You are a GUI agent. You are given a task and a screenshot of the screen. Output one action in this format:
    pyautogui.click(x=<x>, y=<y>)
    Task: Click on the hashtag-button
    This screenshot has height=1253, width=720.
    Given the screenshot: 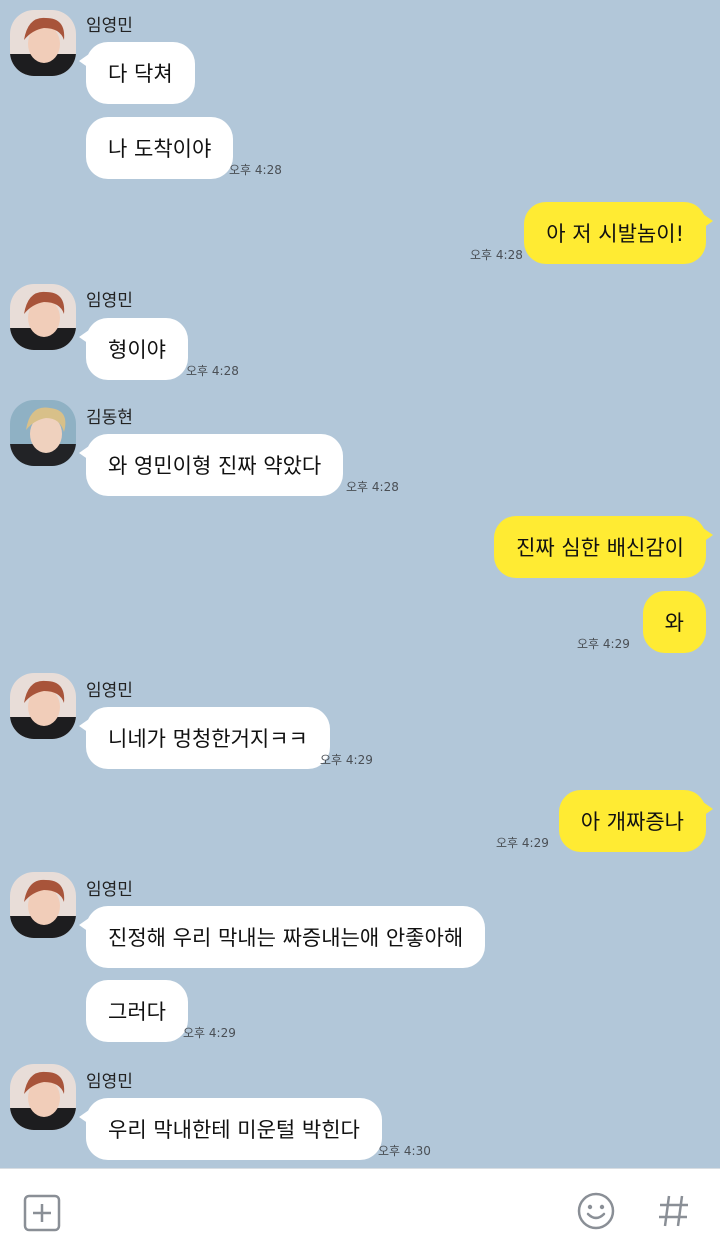 What is the action you would take?
    pyautogui.click(x=674, y=1211)
    